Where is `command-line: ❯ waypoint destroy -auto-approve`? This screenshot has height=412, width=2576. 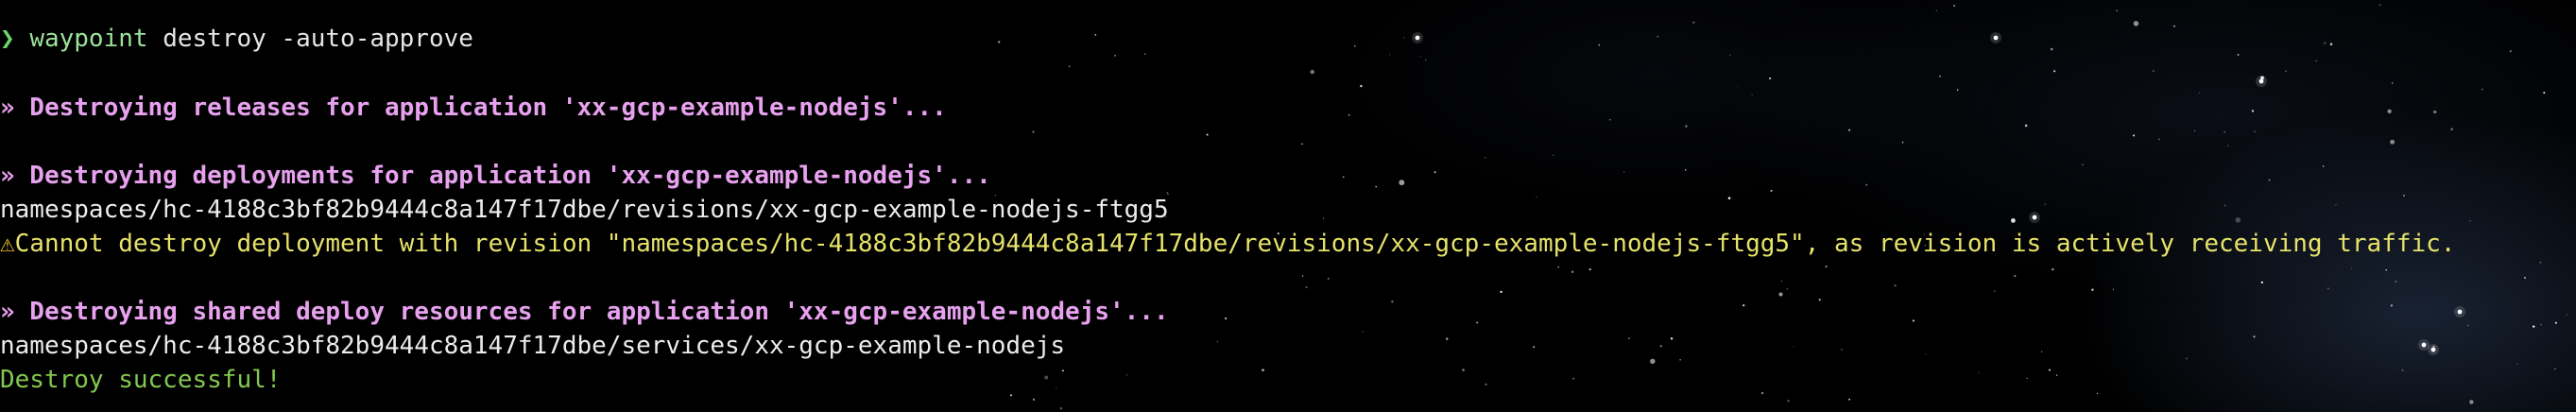
command-line: ❯ waypoint destroy -auto-approve is located at coordinates (236, 39).